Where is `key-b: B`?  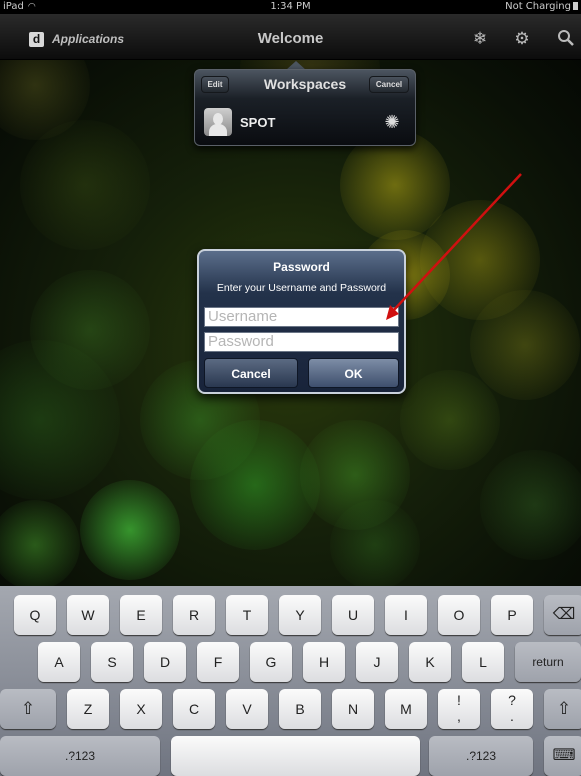
key-b: B is located at coordinates (300, 709).